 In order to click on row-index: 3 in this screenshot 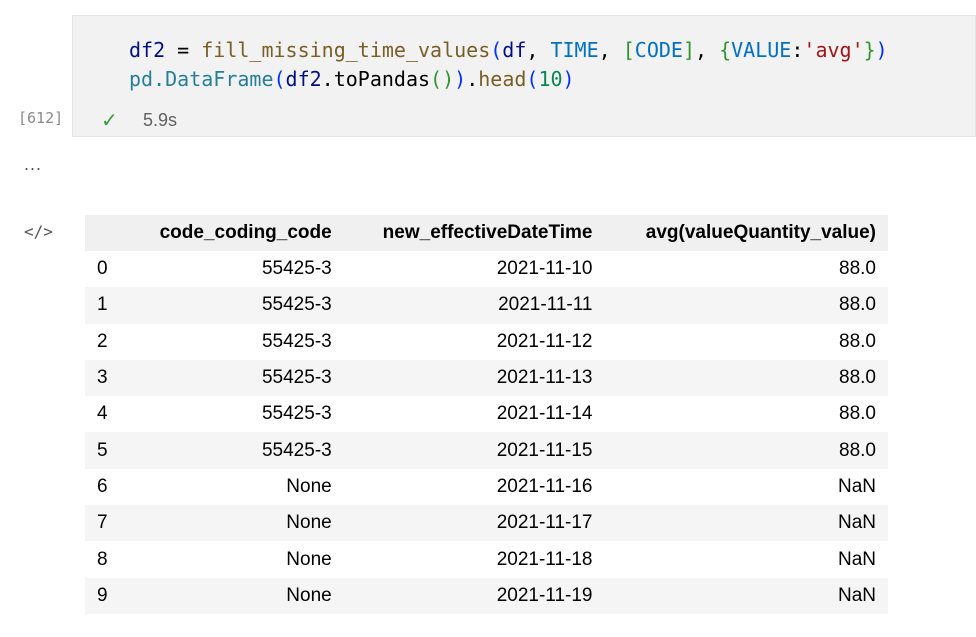, I will do `click(105, 378)`.